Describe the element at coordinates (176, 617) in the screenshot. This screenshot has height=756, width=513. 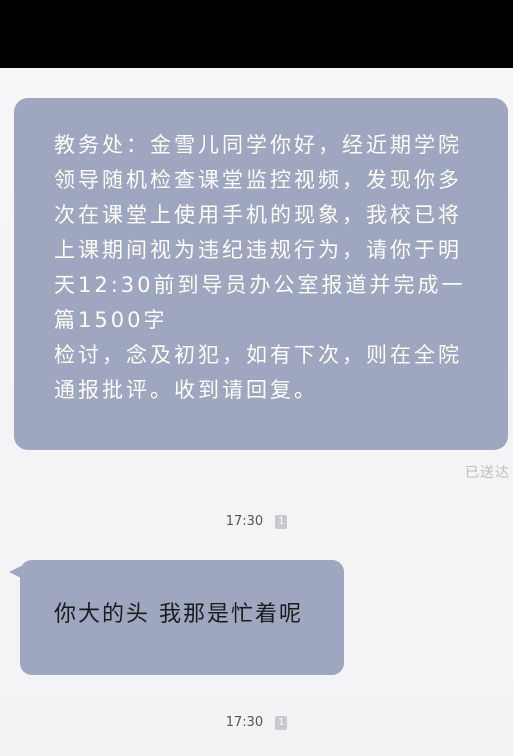
I see `incoming-message-bubble: 你大的头 我那是忙着呢` at that location.